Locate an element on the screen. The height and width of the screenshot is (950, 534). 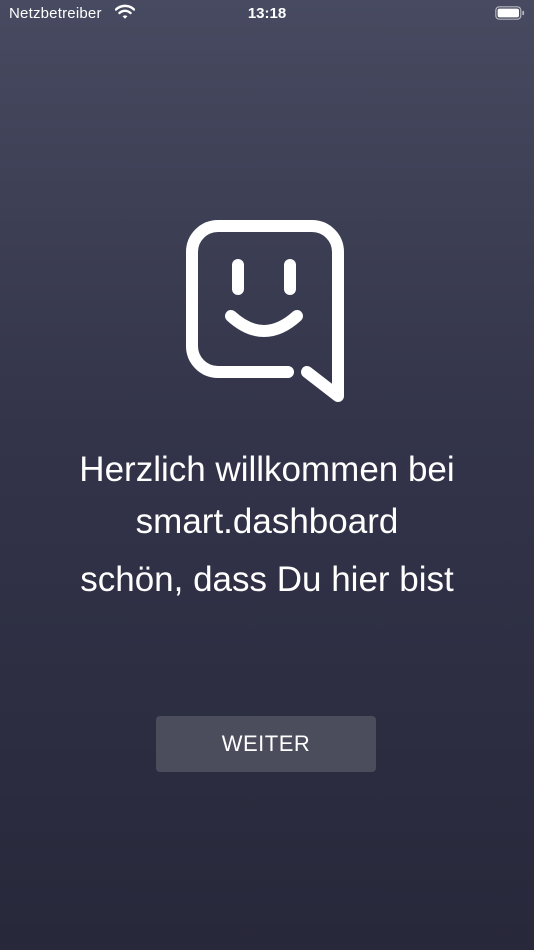
continue-button: WEITER is located at coordinates (266, 744).